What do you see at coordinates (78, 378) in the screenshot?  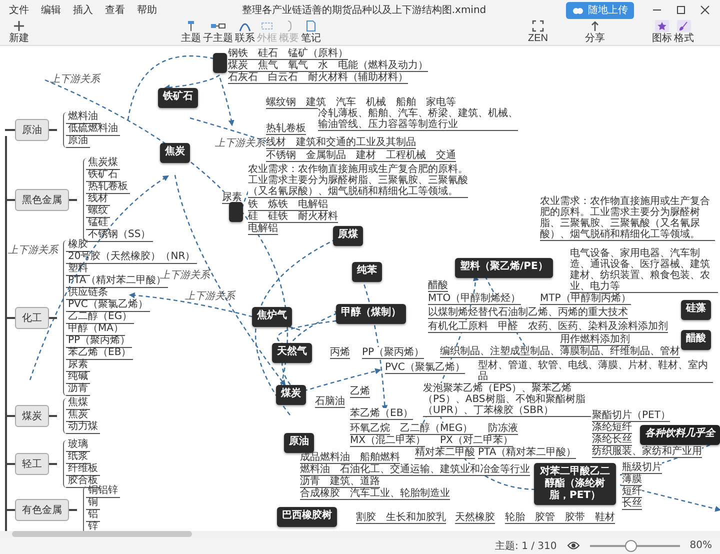 I see `subtopic-label: 纯碱` at bounding box center [78, 378].